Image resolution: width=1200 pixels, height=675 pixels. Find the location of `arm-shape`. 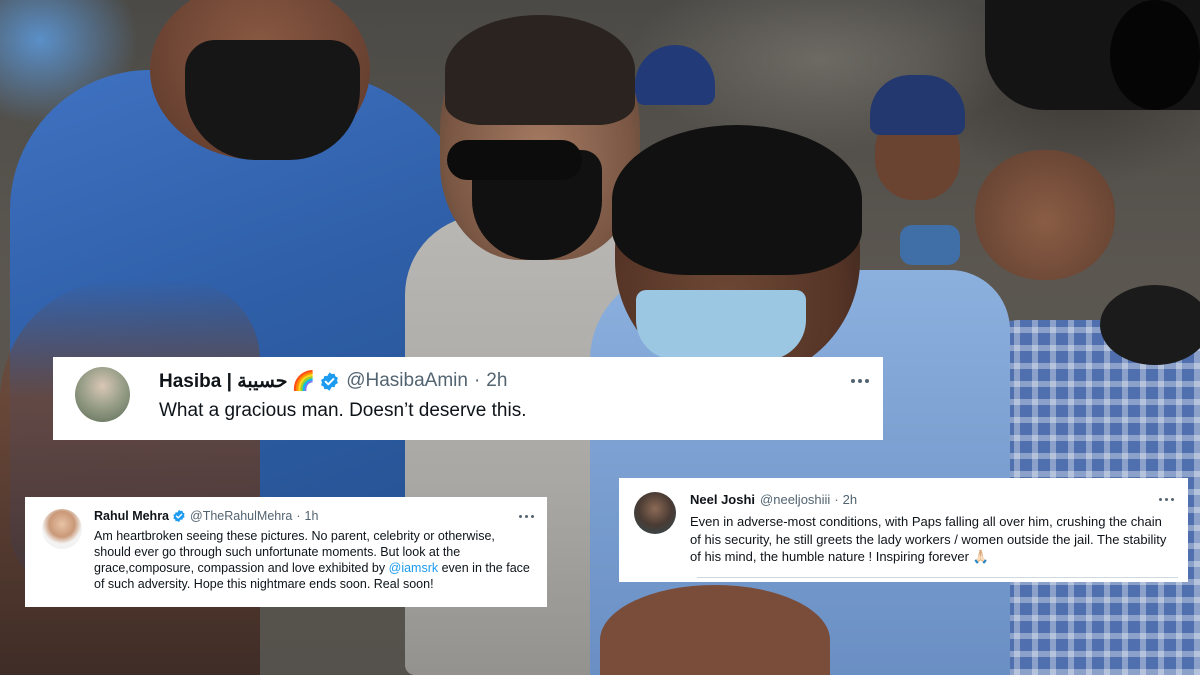

arm-shape is located at coordinates (130, 477).